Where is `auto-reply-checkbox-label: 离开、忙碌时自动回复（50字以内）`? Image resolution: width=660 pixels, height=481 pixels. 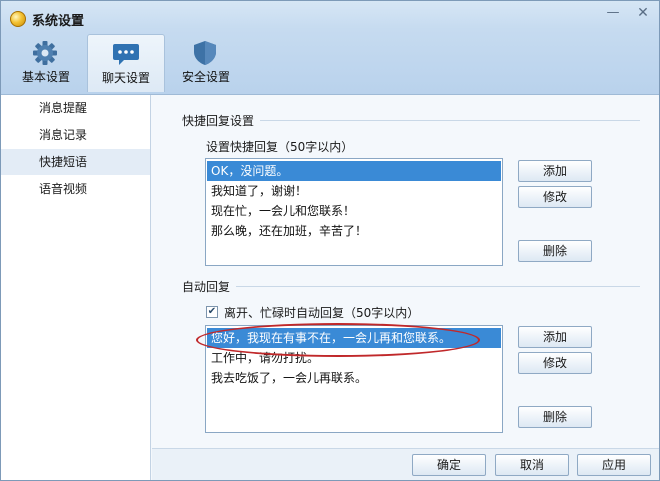
auto-reply-checkbox-label: 离开、忙碌时自动回复（50字以内） is located at coordinates (322, 313).